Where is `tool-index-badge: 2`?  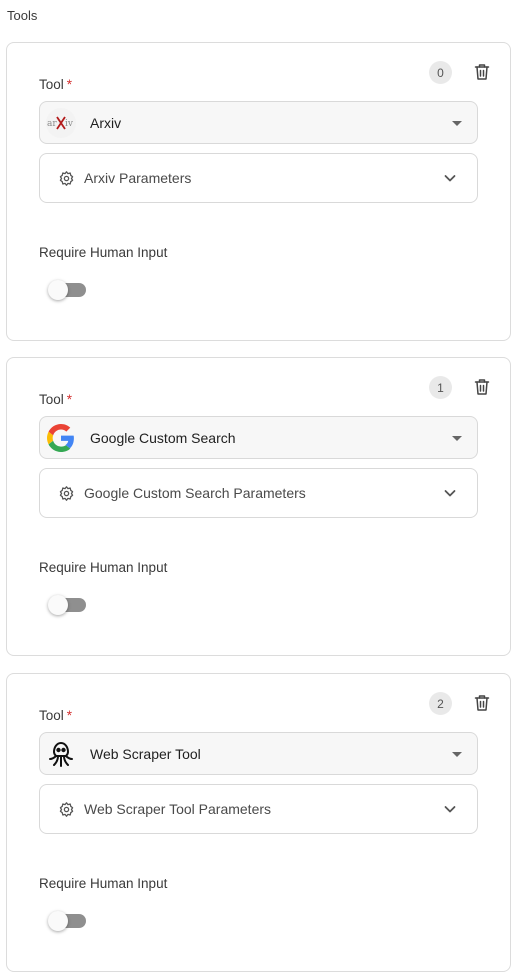 tool-index-badge: 2 is located at coordinates (440, 703).